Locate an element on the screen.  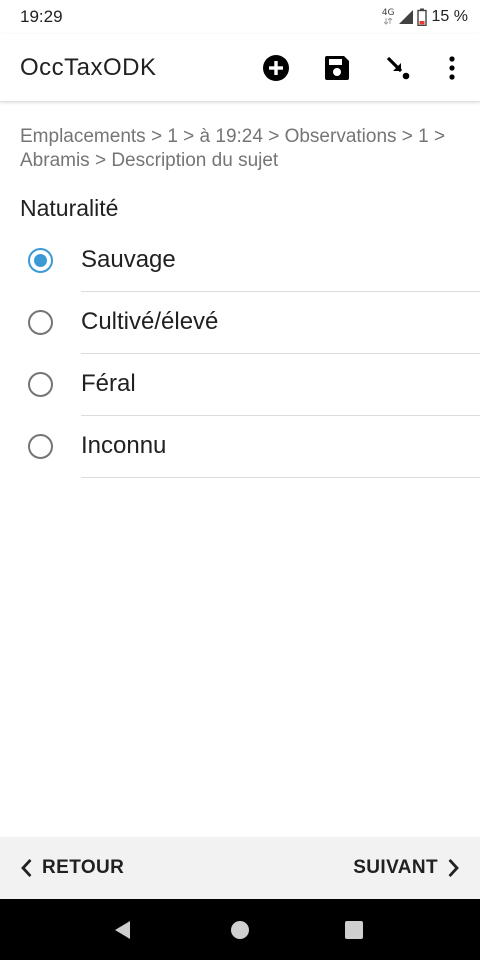
battery-percentage: 15 % is located at coordinates (449, 16).